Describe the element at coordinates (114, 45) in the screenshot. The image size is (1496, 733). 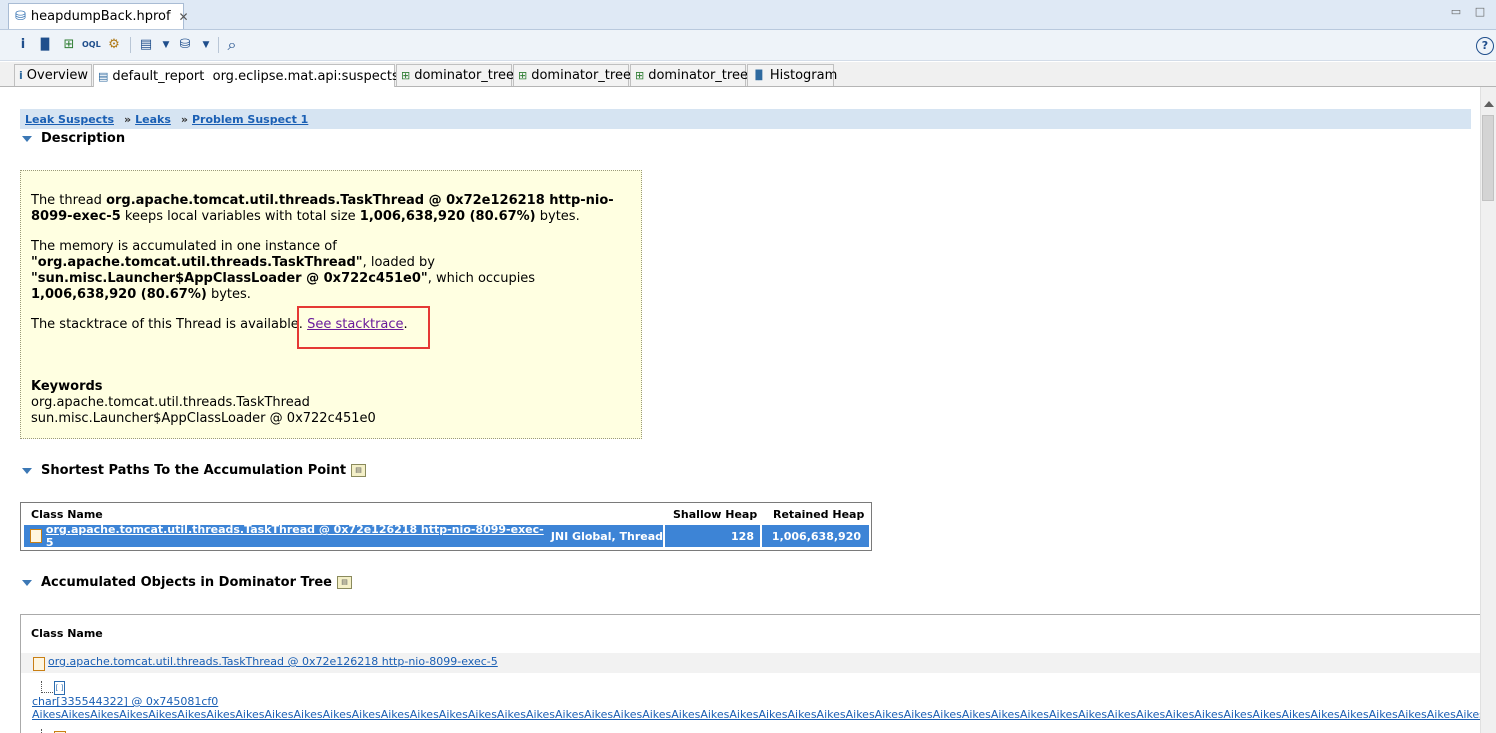
I see `gear-icon: ⚙` at that location.